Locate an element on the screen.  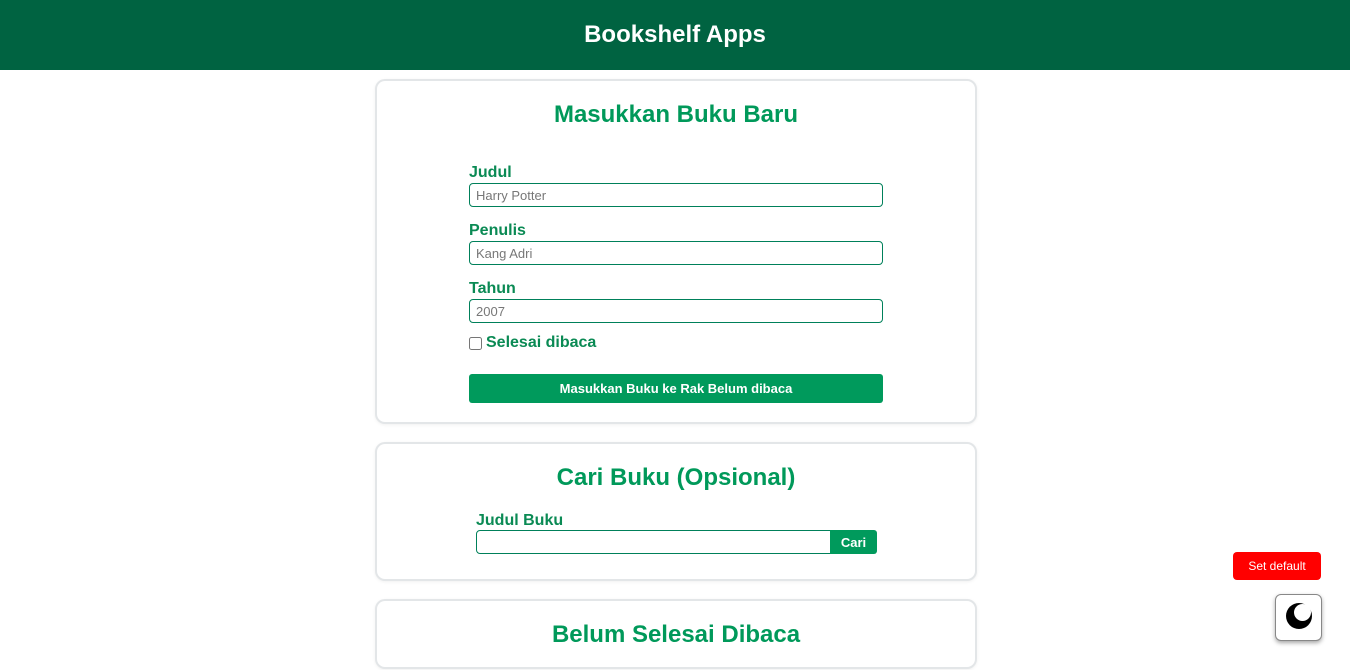
app-title: Bookshelf Apps is located at coordinates (675, 34).